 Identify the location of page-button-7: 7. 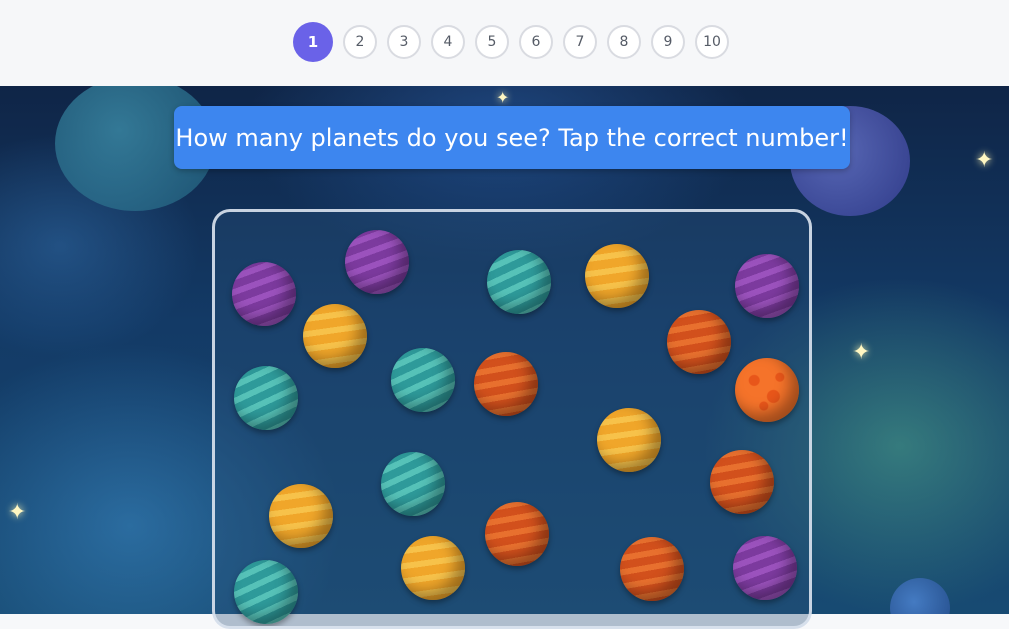
(580, 42).